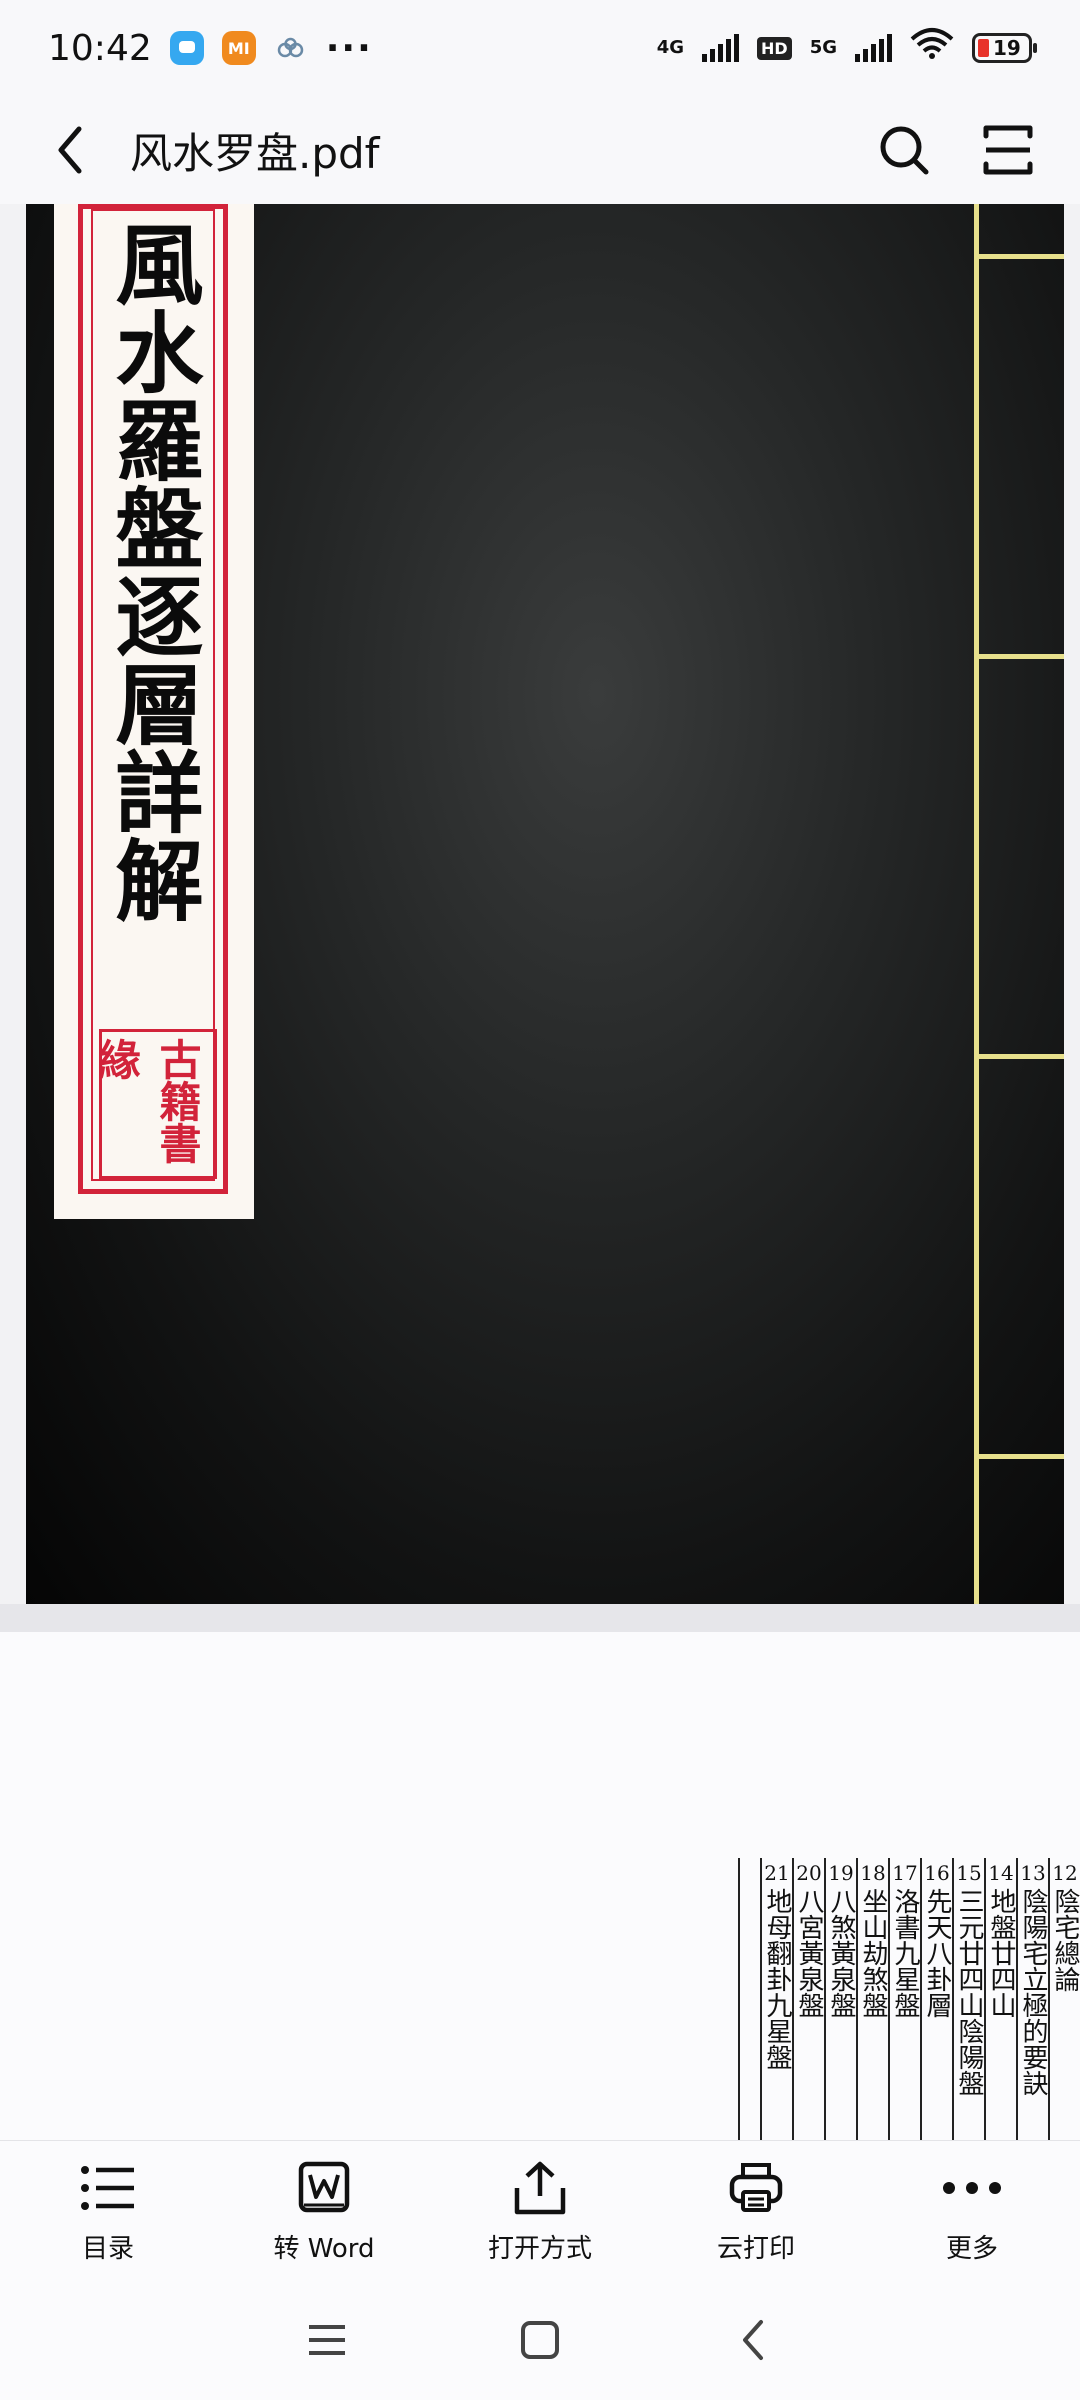 The width and height of the screenshot is (1080, 2400). I want to click on toc-entry: 13 陰陽宅立極的要訣, so click(1032, 1999).